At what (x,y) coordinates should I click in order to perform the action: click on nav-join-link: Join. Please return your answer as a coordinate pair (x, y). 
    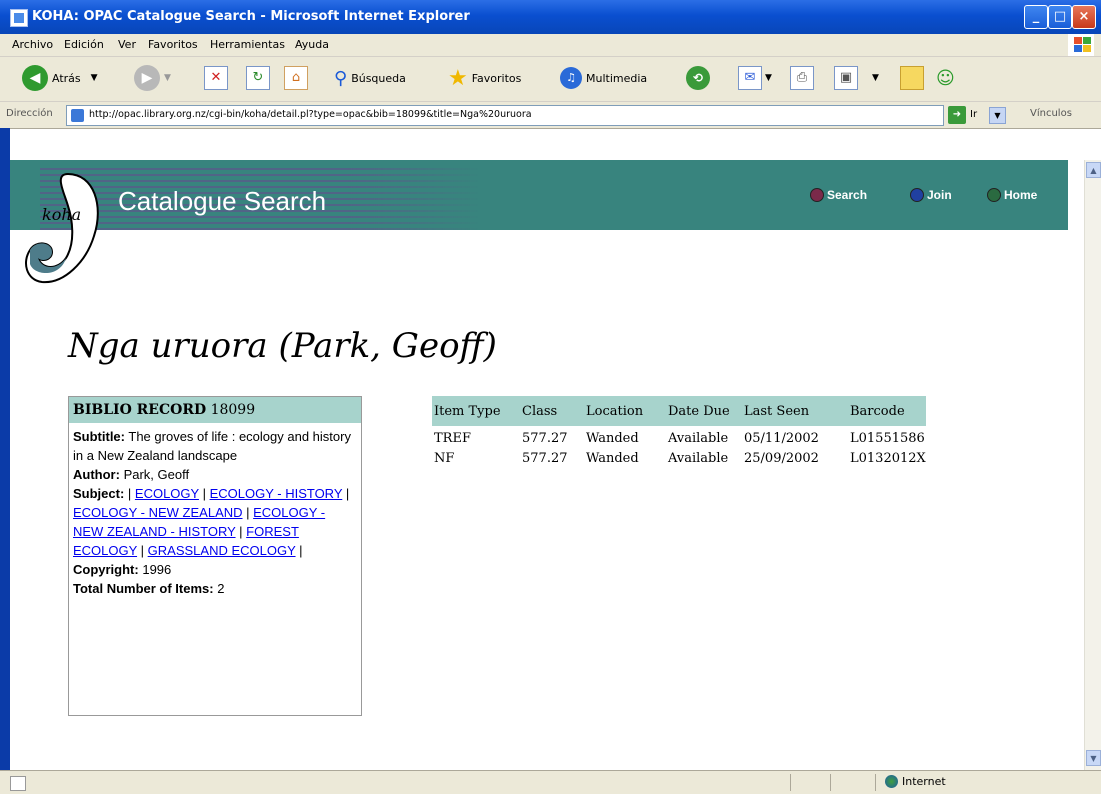
    Looking at the image, I should click on (931, 195).